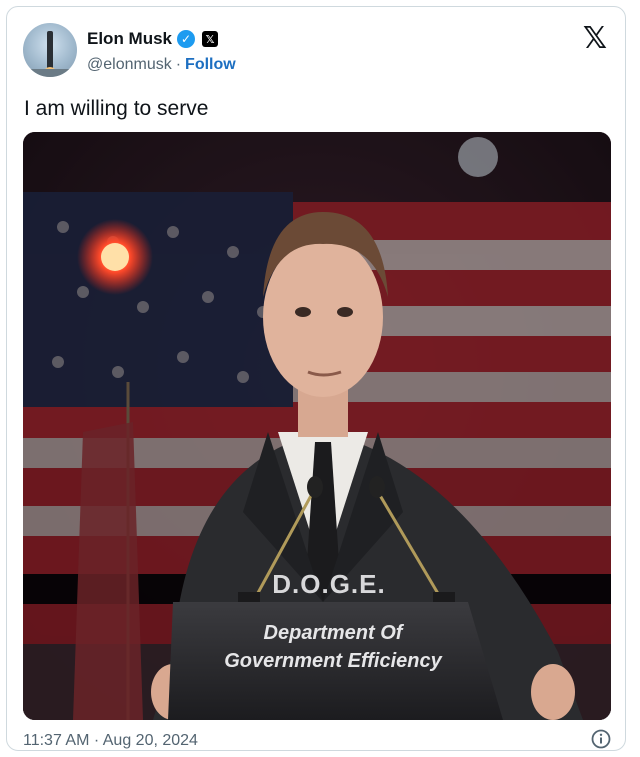  I want to click on x-logo-icon: 𝕏, so click(595, 38).